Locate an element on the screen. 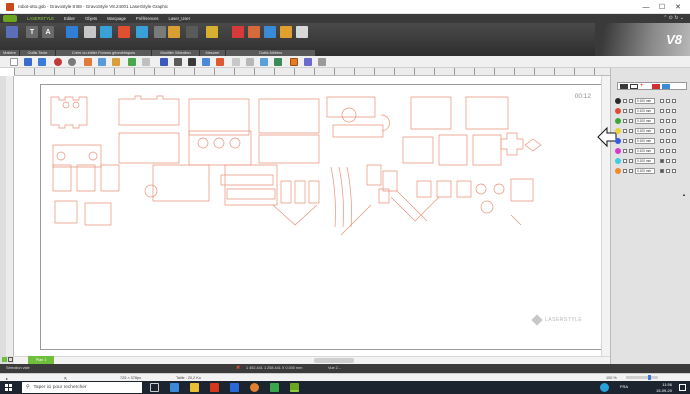 The width and height of the screenshot is (690, 394). edit-pen-icon is located at coordinates (206, 62).